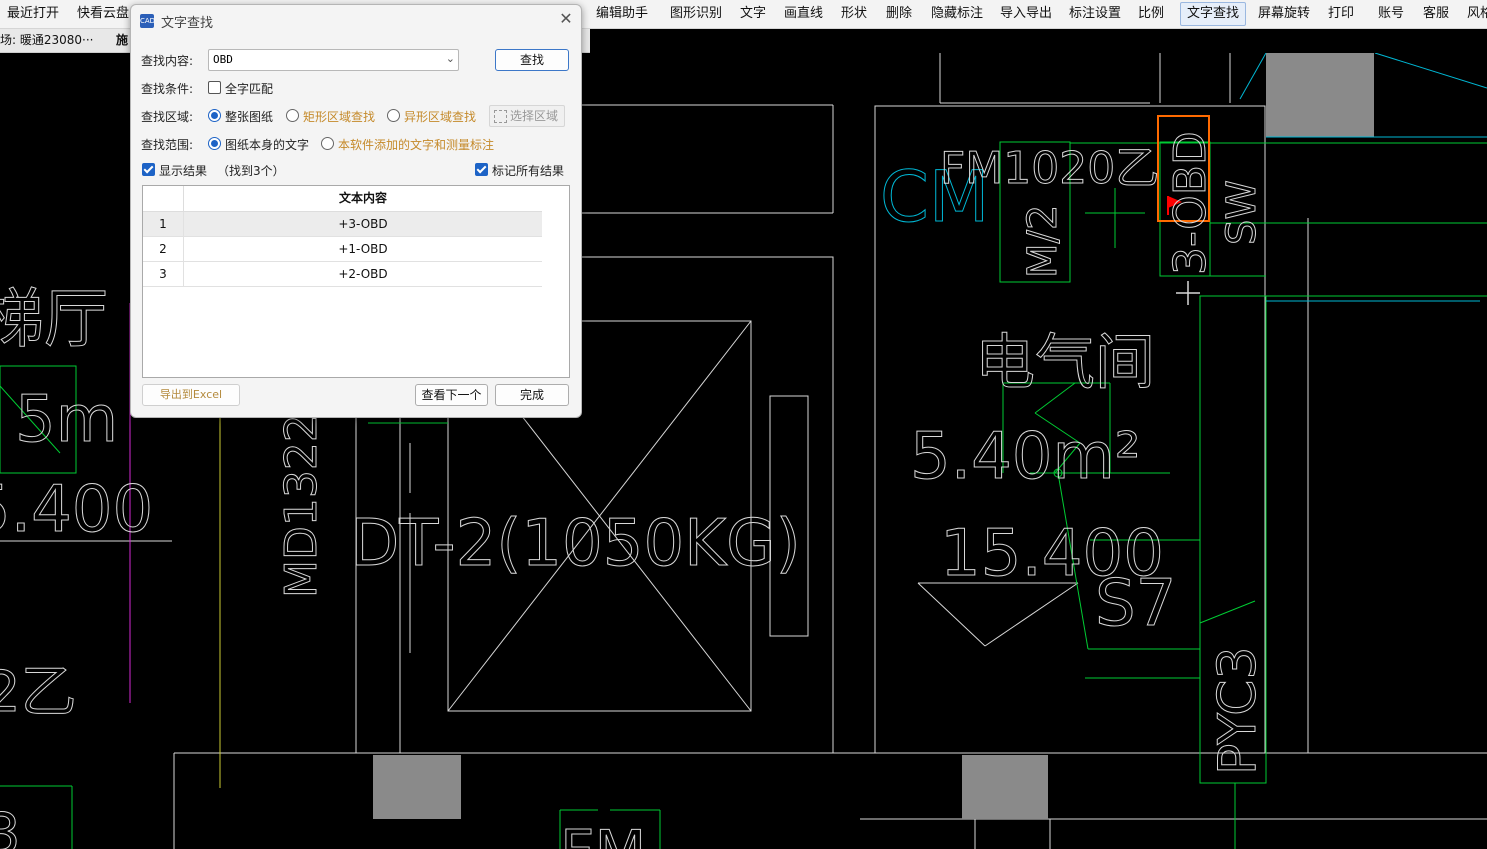  I want to click on whole-word-checkbox, so click(214, 87).